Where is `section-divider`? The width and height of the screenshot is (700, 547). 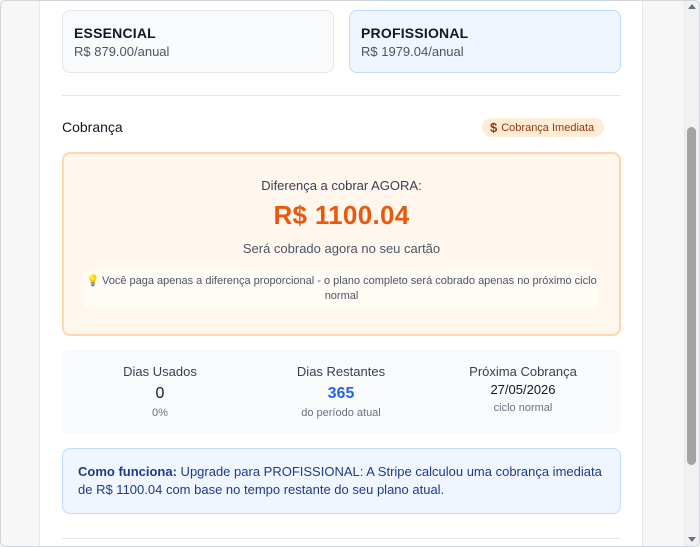 section-divider is located at coordinates (341, 95).